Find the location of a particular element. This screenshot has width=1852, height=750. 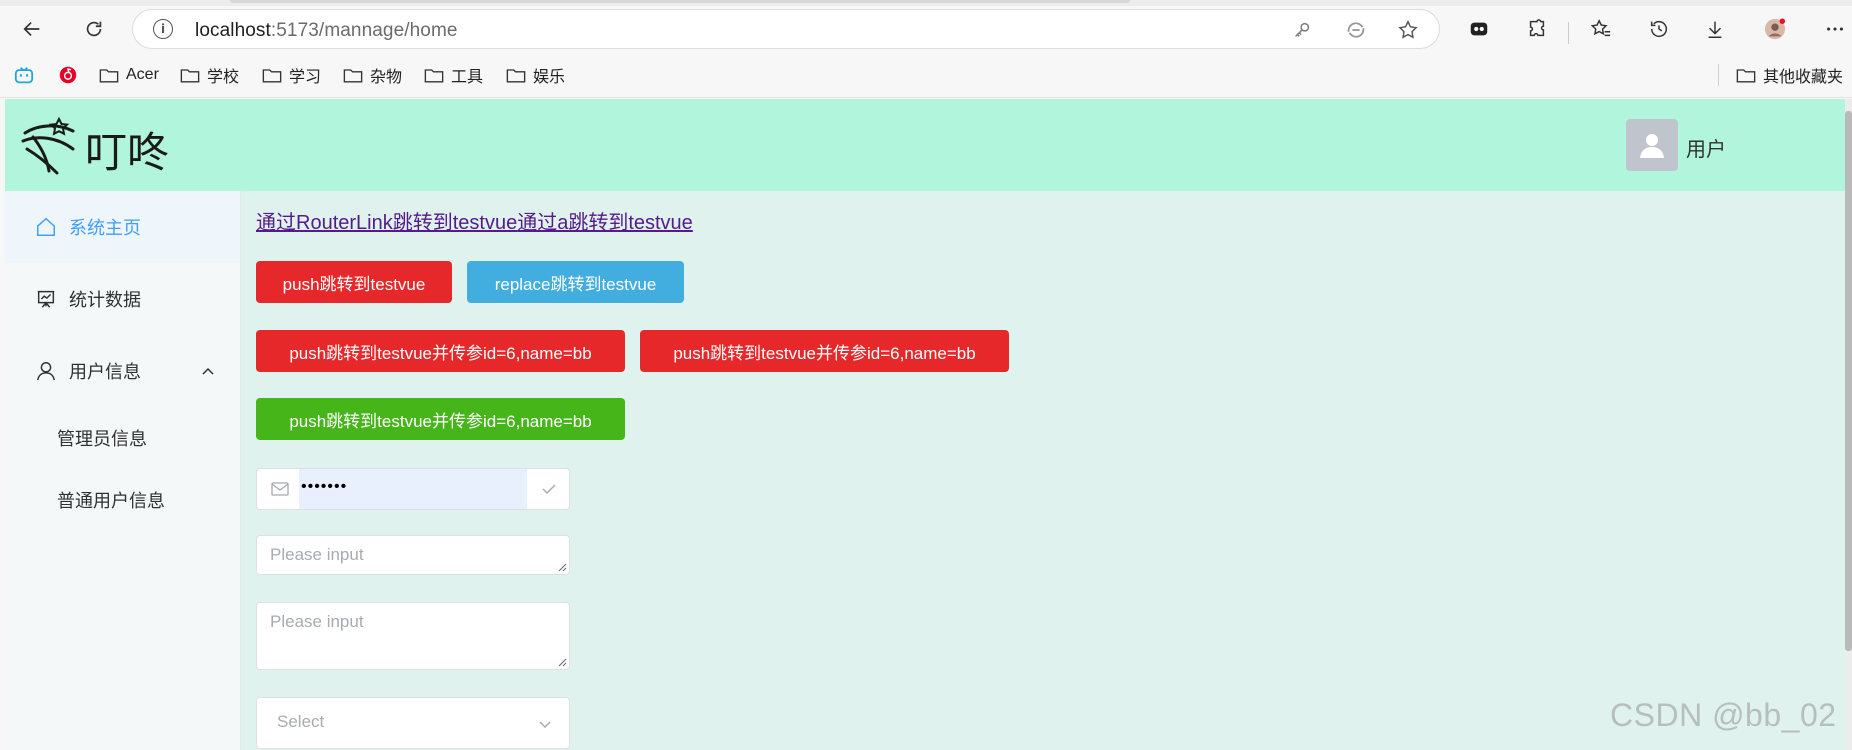

browser-toolbar: i localhost:5173/mannage/home is located at coordinates (926, 29).